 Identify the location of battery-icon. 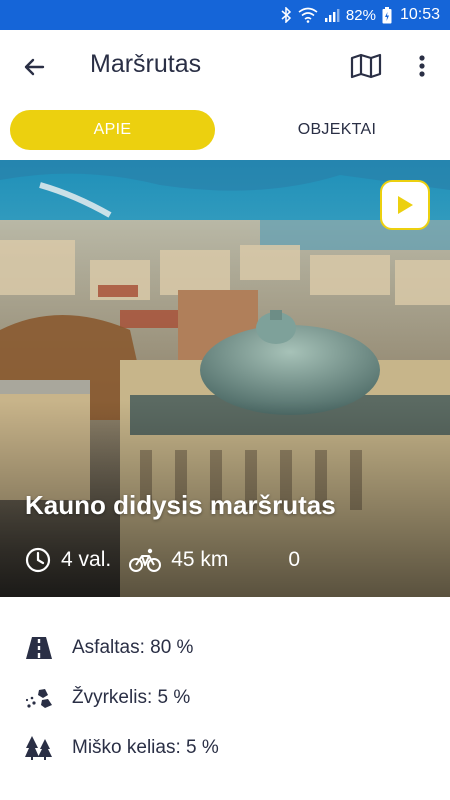
(387, 14).